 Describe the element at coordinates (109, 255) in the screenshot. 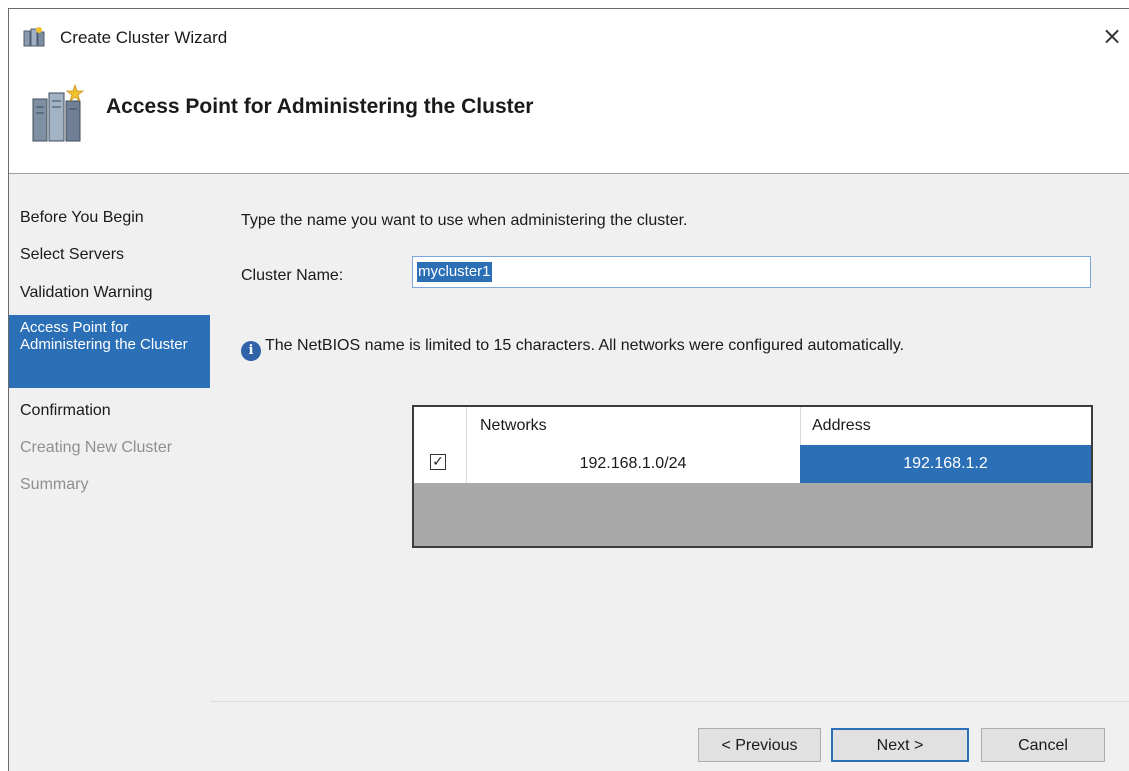

I see `step-select-servers: Select Servers` at that location.